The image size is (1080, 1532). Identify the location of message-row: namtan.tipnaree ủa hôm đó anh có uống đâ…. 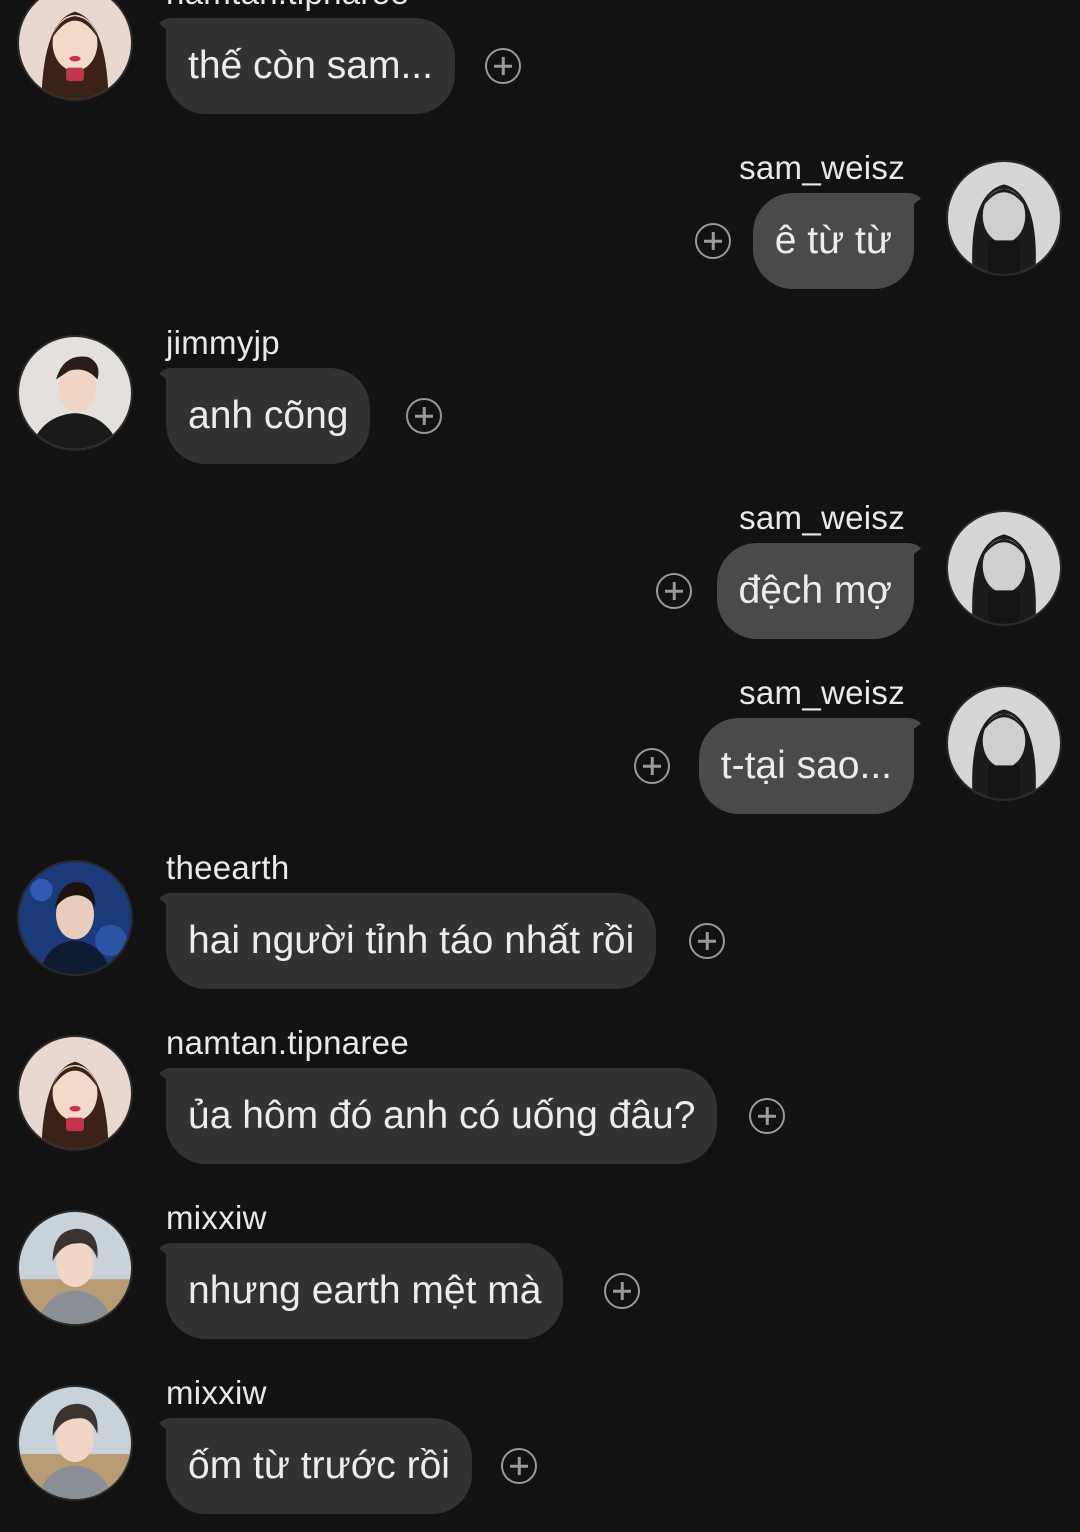
(540, 1094).